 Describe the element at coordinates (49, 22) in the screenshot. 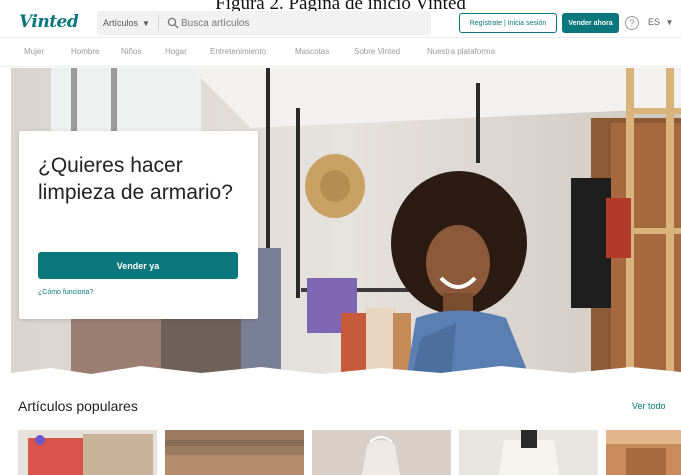

I see `vinted-logo: Vinted` at that location.